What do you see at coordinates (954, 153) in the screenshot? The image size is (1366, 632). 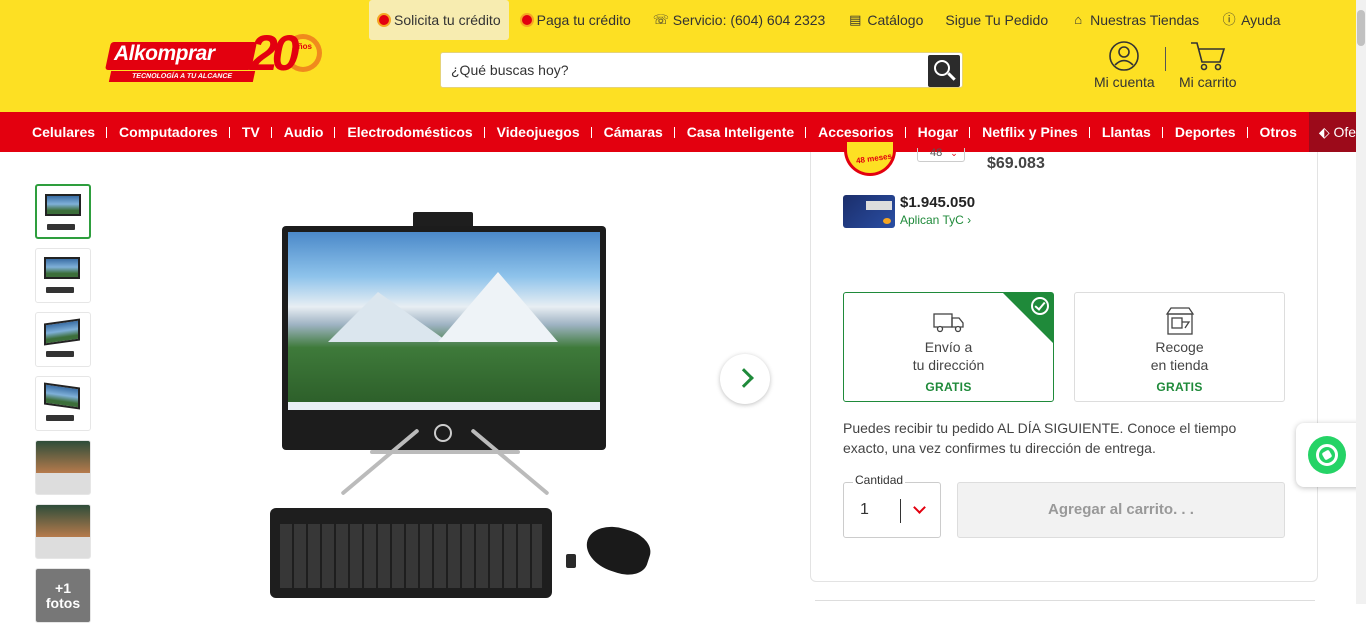 I see `chevron-down-icon: ⌄` at bounding box center [954, 153].